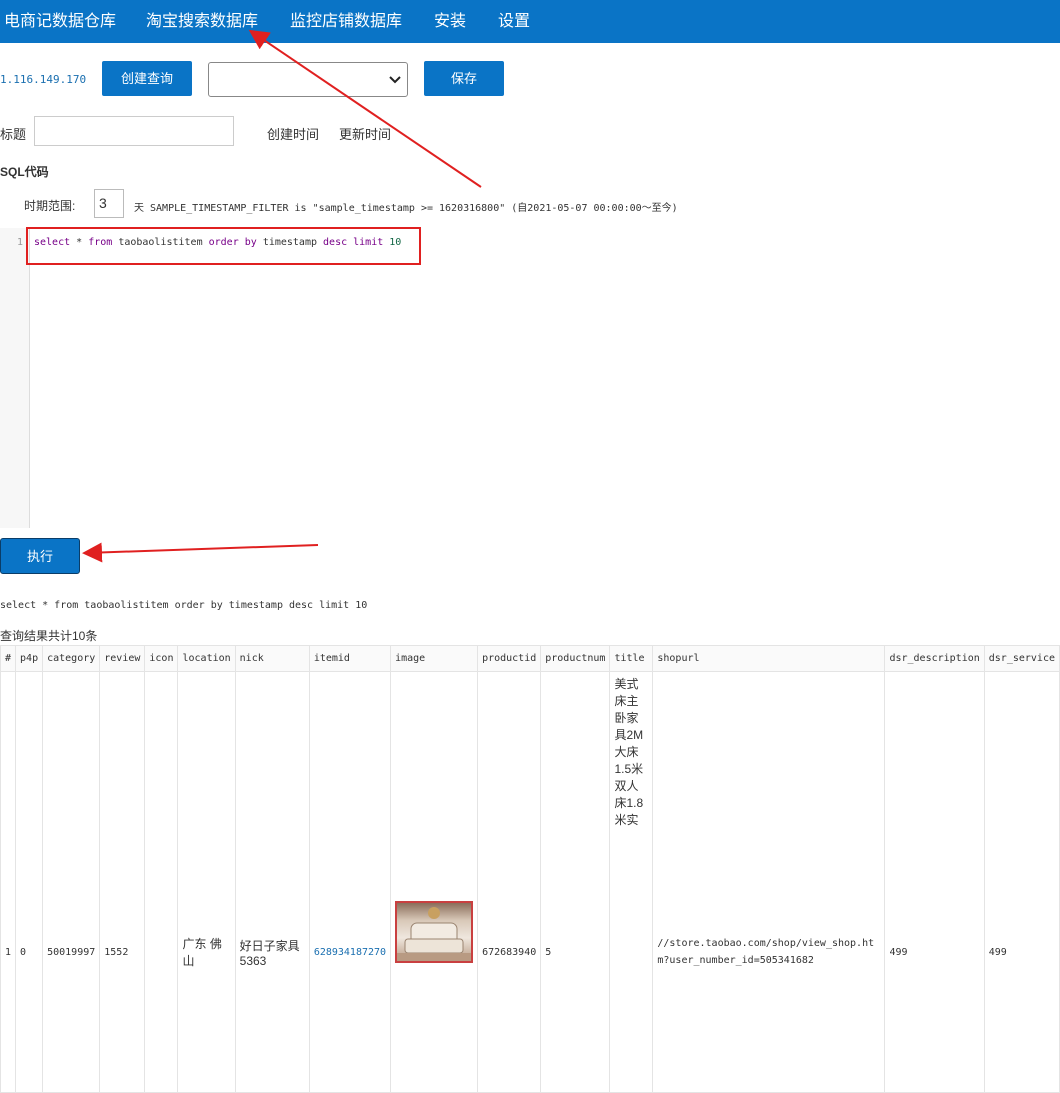 Image resolution: width=1060 pixels, height=1093 pixels. Describe the element at coordinates (206, 658) in the screenshot. I see `col-location: location` at that location.